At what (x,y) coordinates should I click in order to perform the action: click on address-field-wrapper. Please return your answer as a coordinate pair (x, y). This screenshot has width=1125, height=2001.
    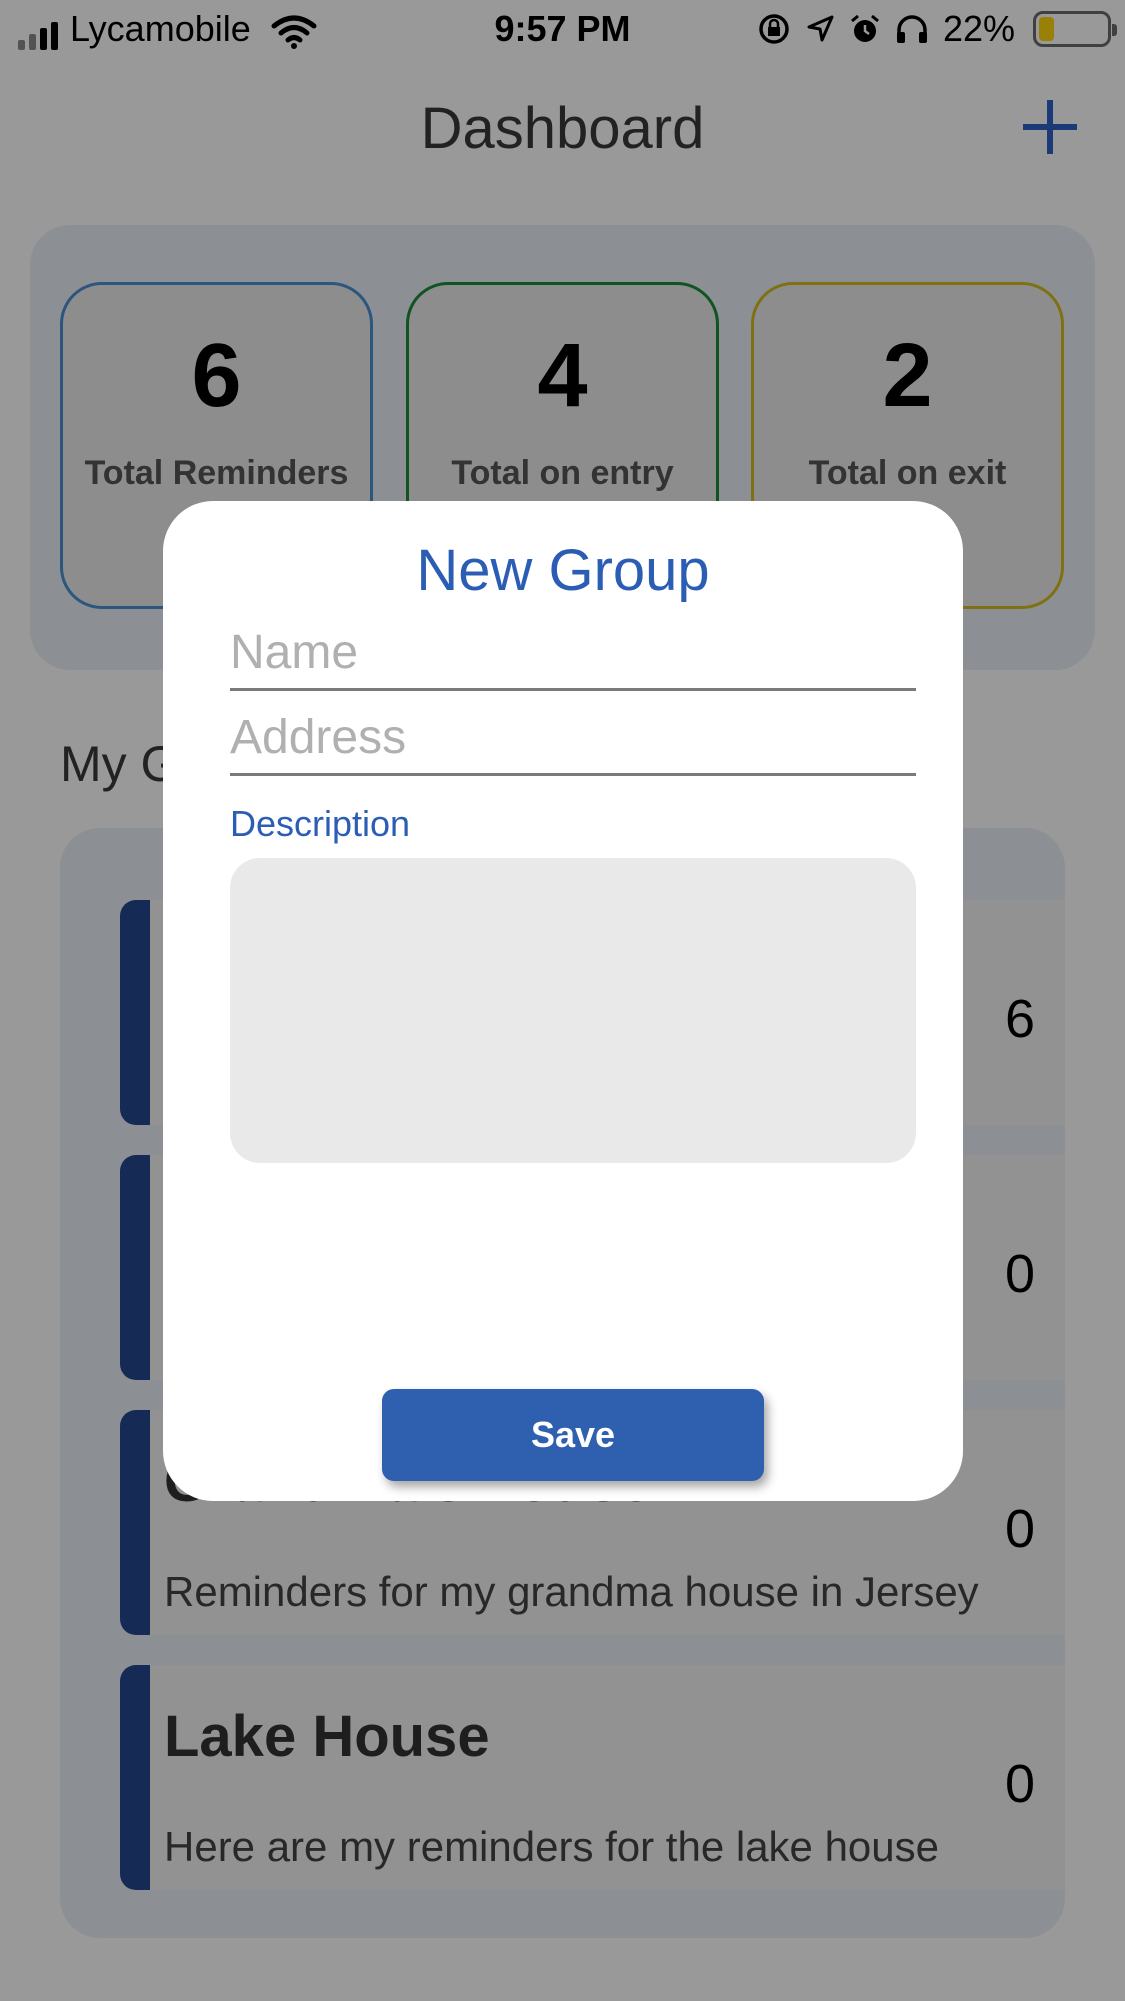
    Looking at the image, I should click on (573, 736).